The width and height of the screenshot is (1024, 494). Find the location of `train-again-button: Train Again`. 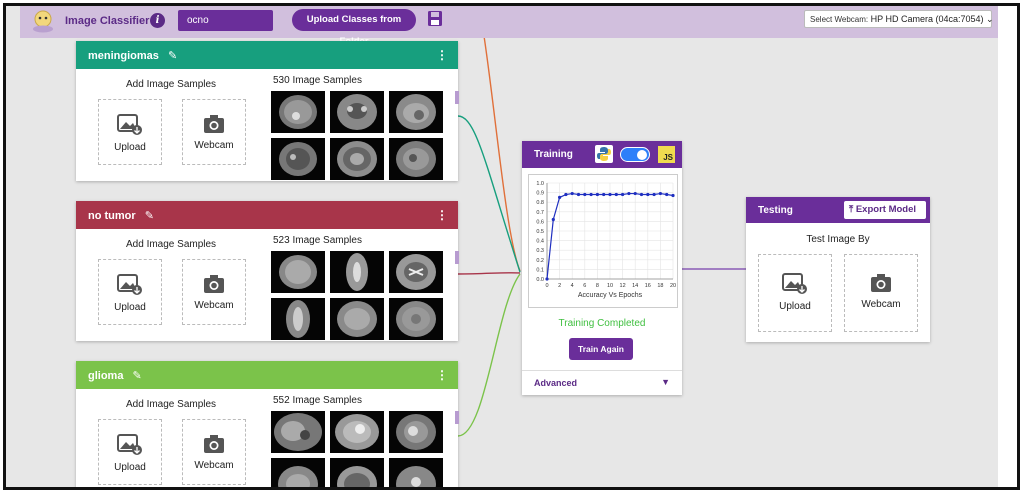

train-again-button: Train Again is located at coordinates (601, 349).